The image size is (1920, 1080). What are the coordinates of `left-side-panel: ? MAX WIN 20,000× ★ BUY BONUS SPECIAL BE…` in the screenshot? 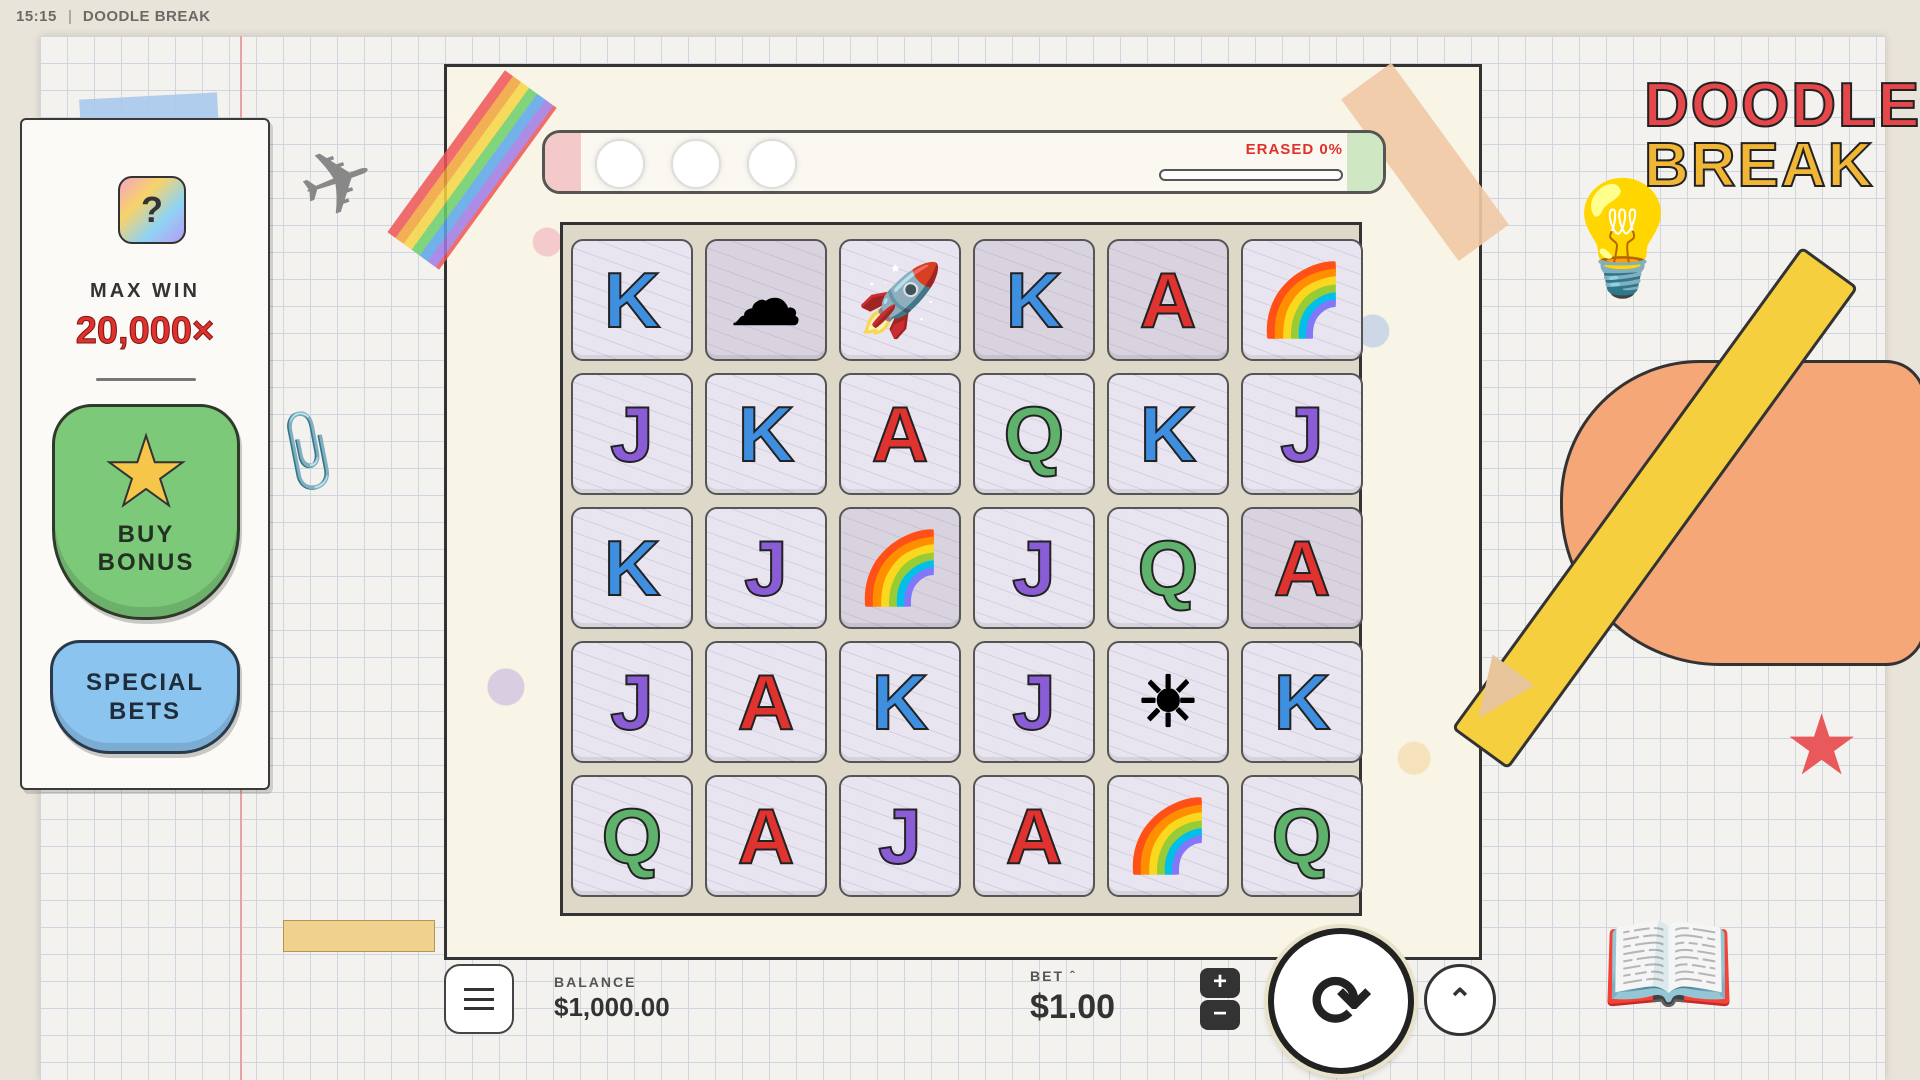 It's located at (145, 454).